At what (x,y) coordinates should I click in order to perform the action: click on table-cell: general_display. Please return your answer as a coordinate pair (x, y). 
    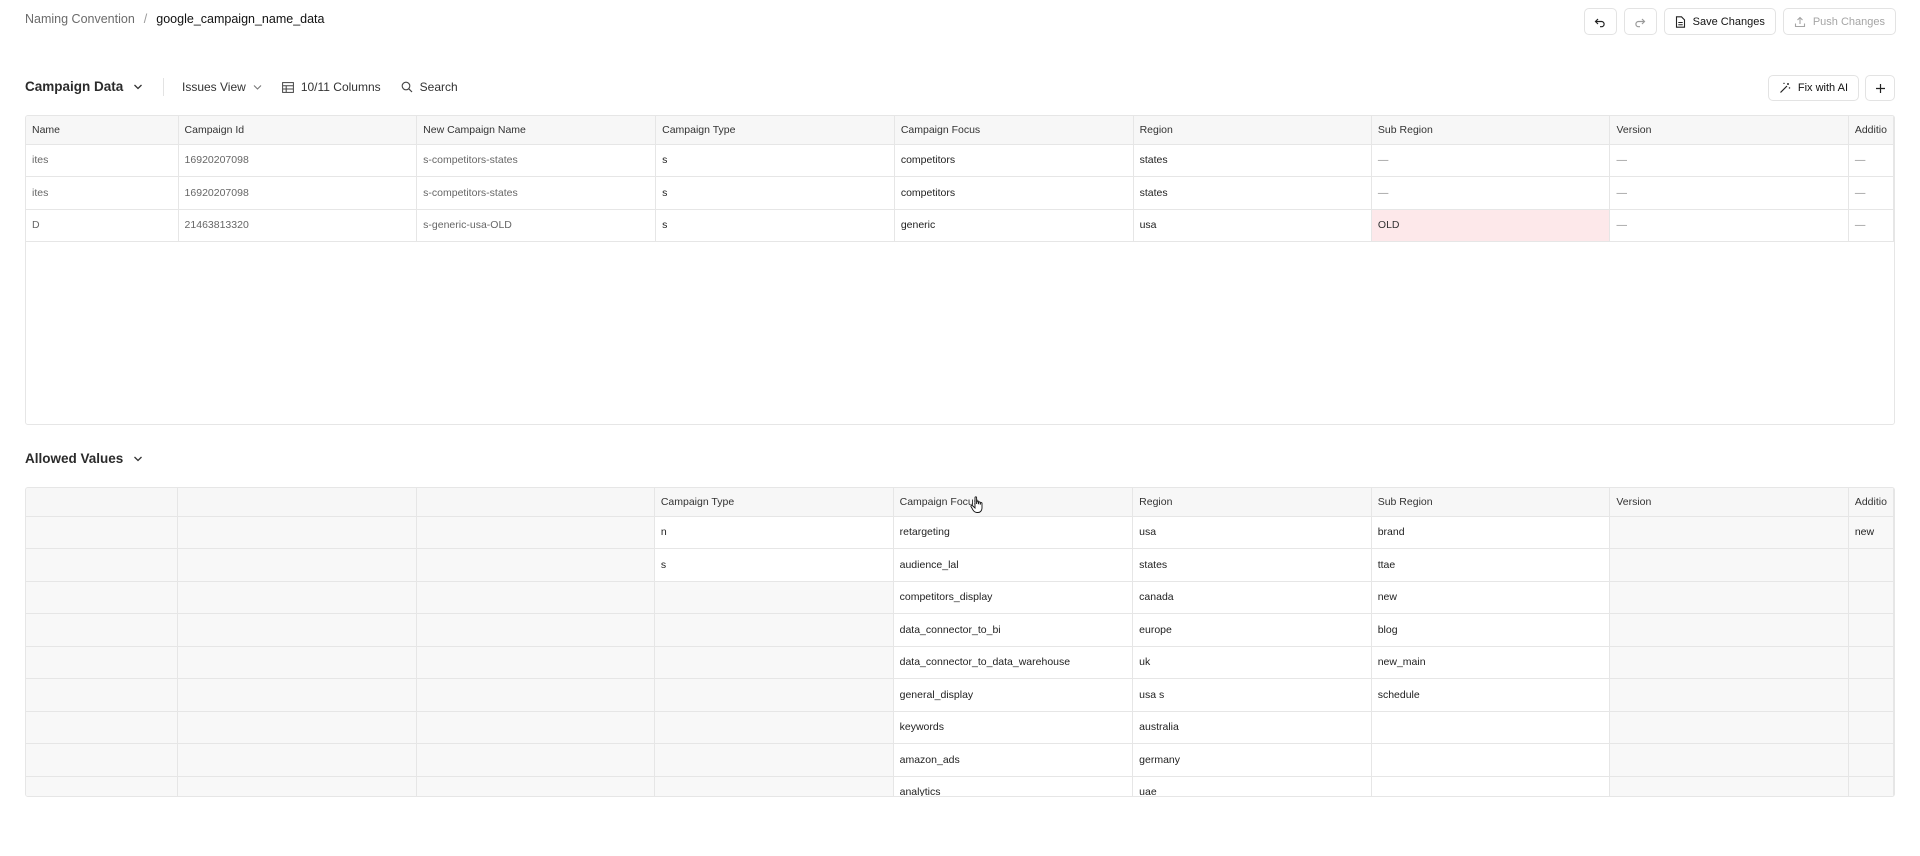
    Looking at the image, I should click on (1013, 695).